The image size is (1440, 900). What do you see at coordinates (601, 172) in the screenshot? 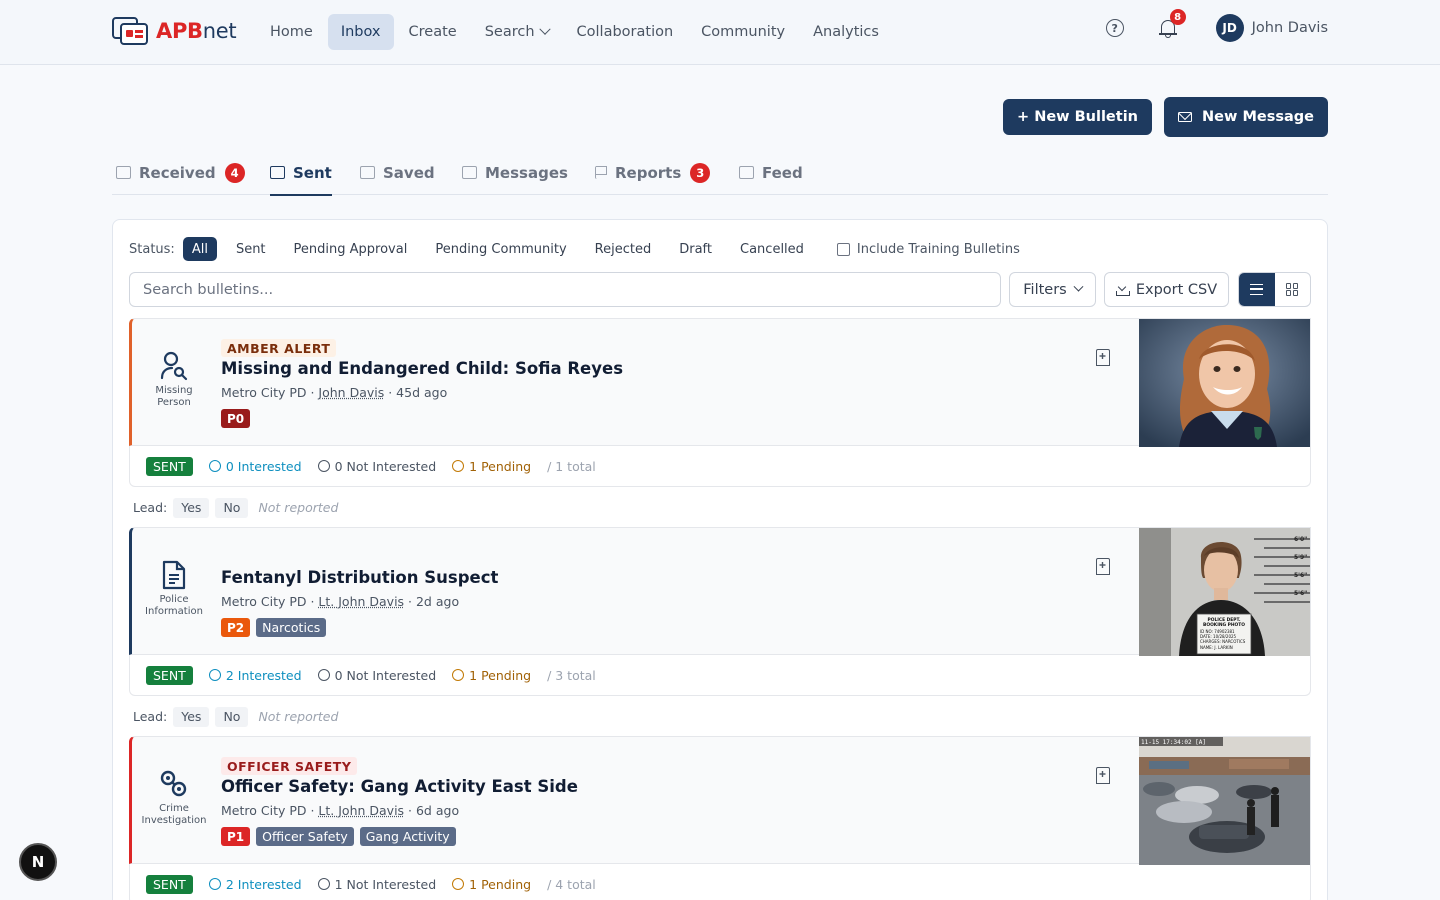
I see `flag-icon` at bounding box center [601, 172].